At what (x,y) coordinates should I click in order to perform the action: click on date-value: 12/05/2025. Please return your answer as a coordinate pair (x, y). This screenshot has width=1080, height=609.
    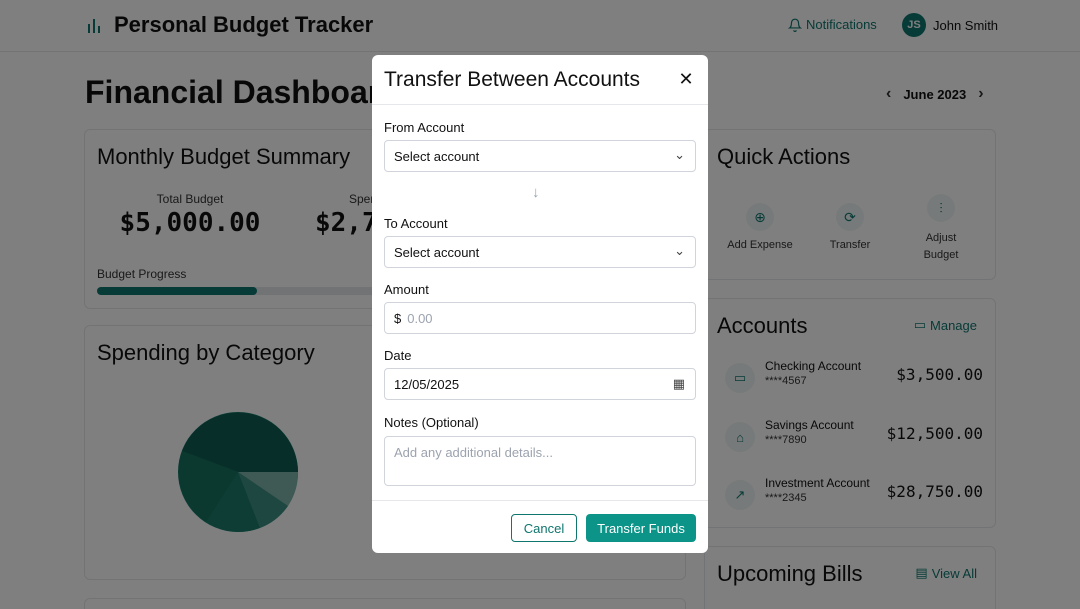
    Looking at the image, I should click on (427, 384).